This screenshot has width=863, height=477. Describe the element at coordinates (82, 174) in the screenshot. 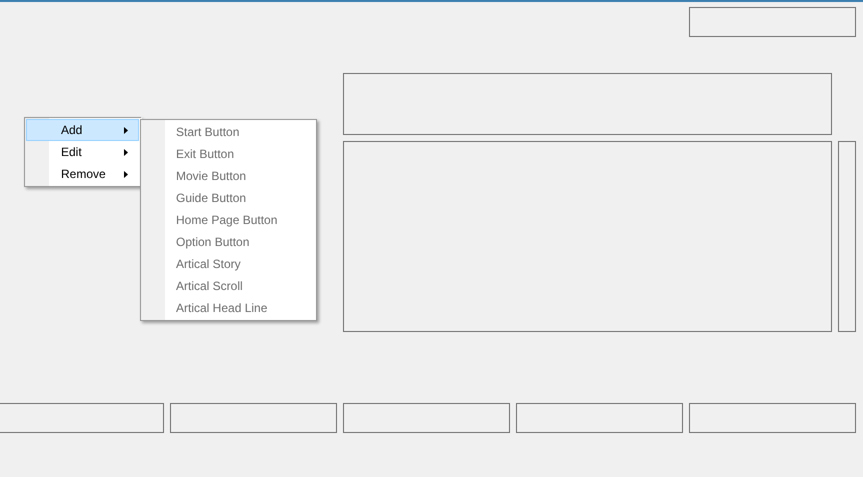

I see `menu-item: Remove` at that location.